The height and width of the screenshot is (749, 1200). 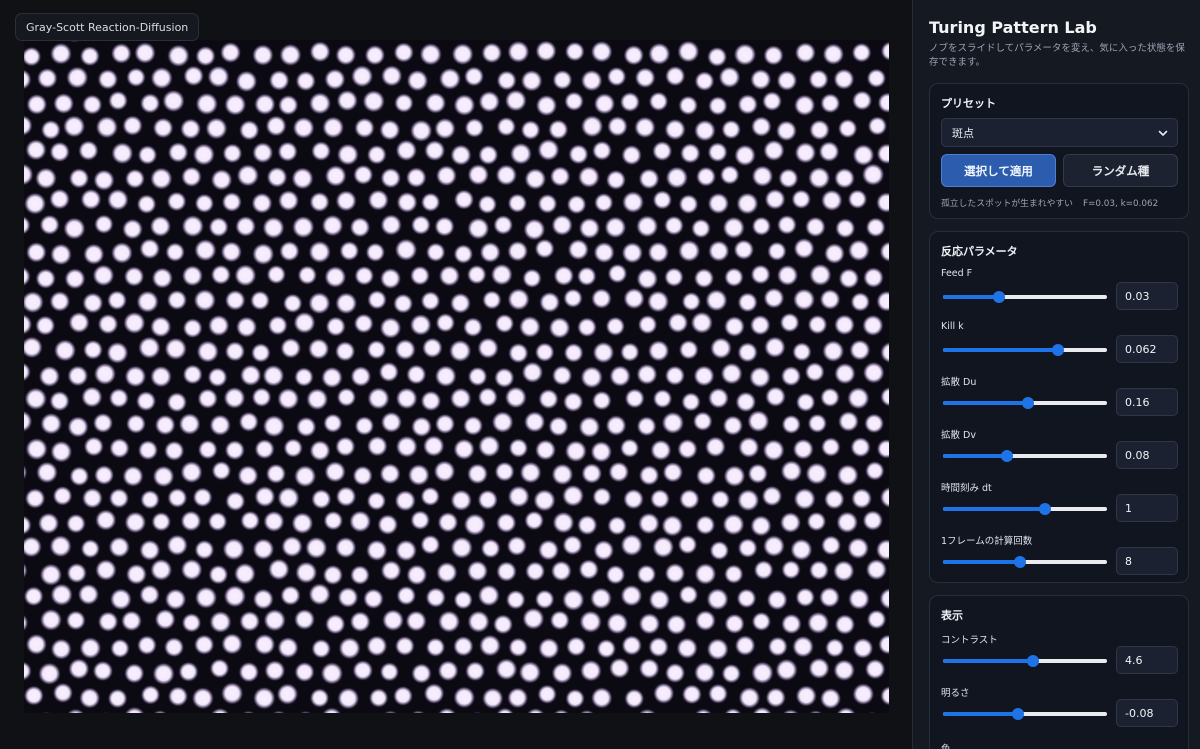 I want to click on kill-slider, so click(x=1025, y=350).